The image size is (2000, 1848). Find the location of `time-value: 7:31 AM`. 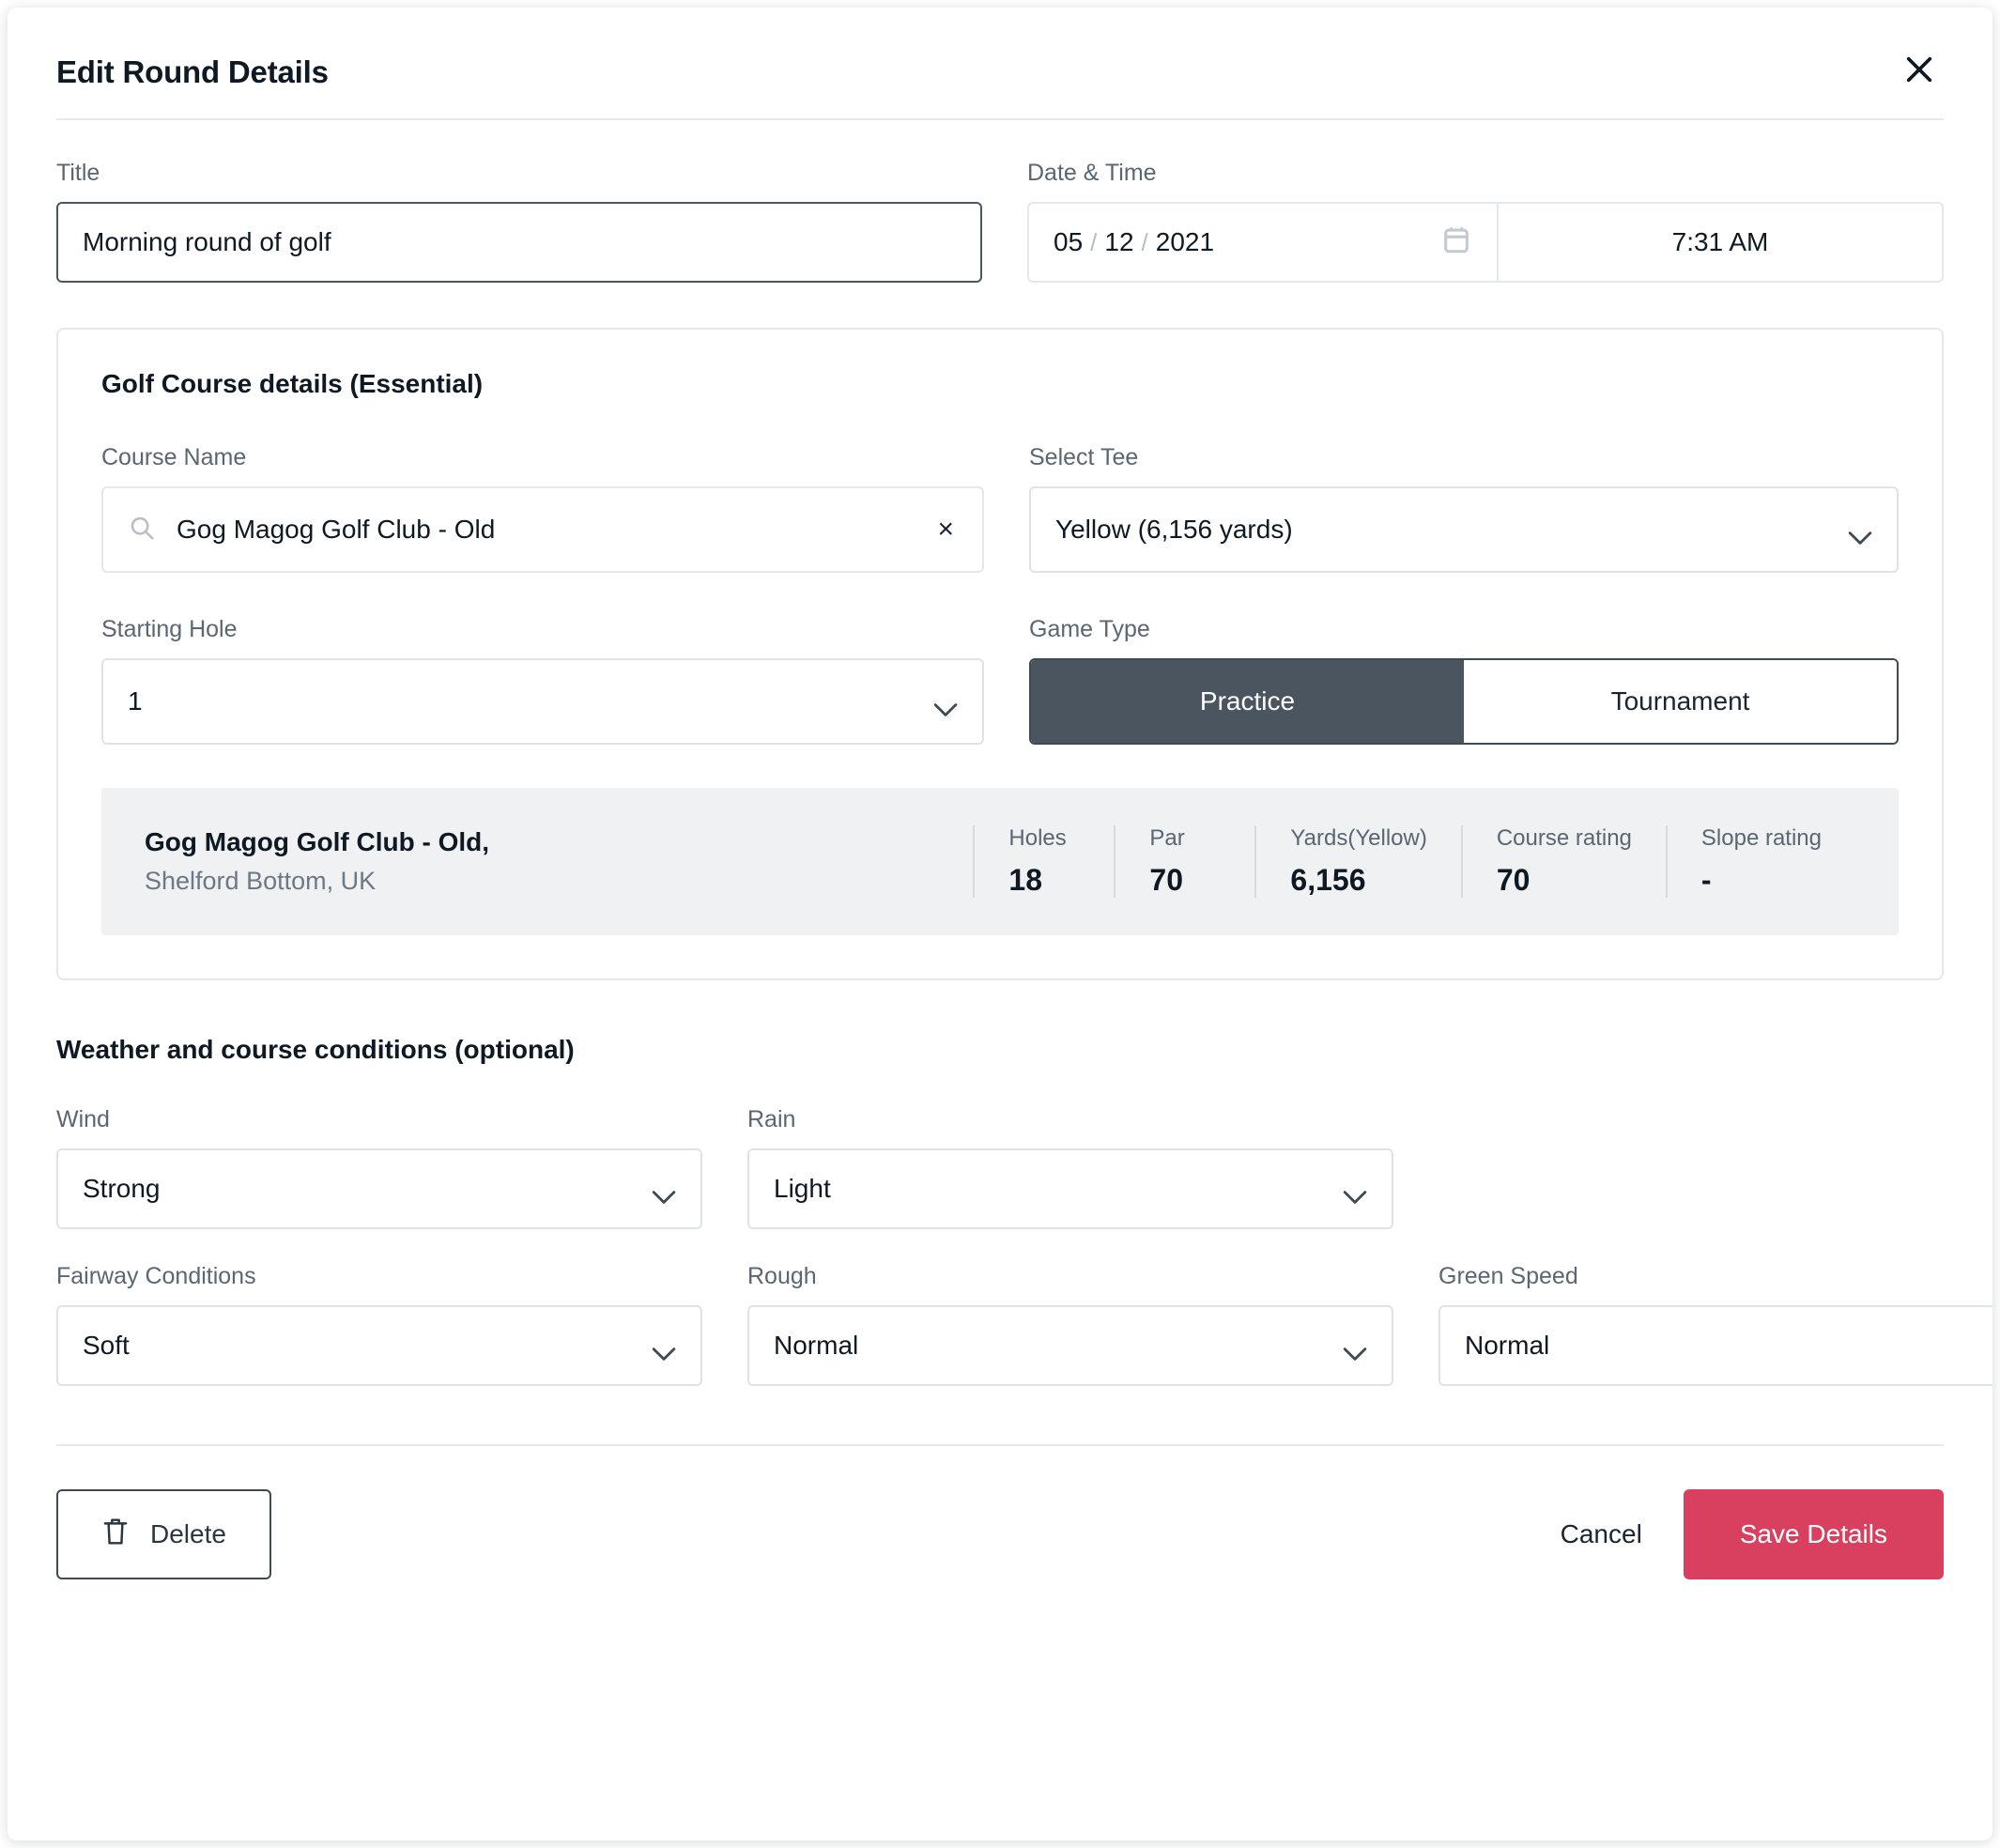

time-value: 7:31 AM is located at coordinates (1720, 241).